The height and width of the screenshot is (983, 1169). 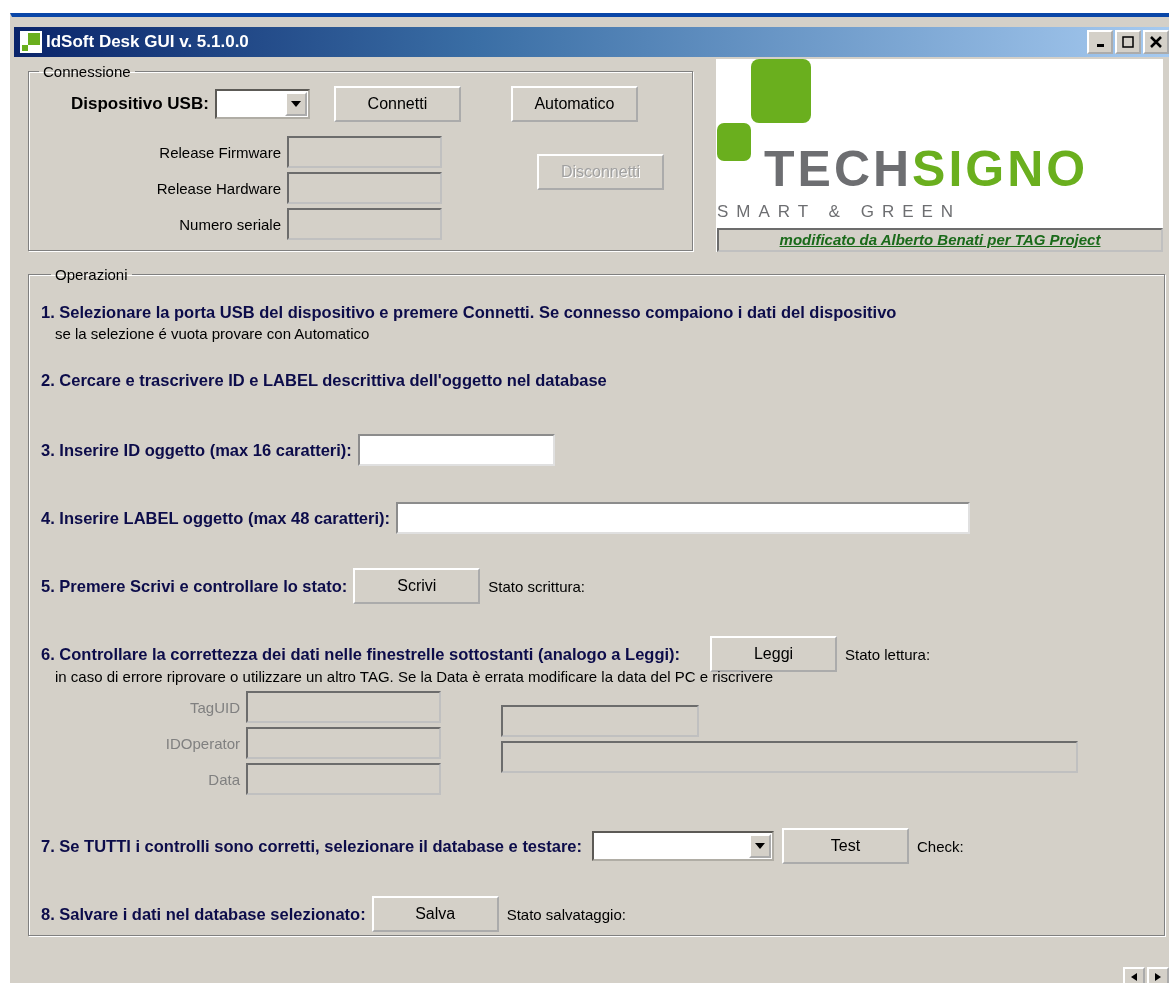 I want to click on close-icon, so click(x=1156, y=42).